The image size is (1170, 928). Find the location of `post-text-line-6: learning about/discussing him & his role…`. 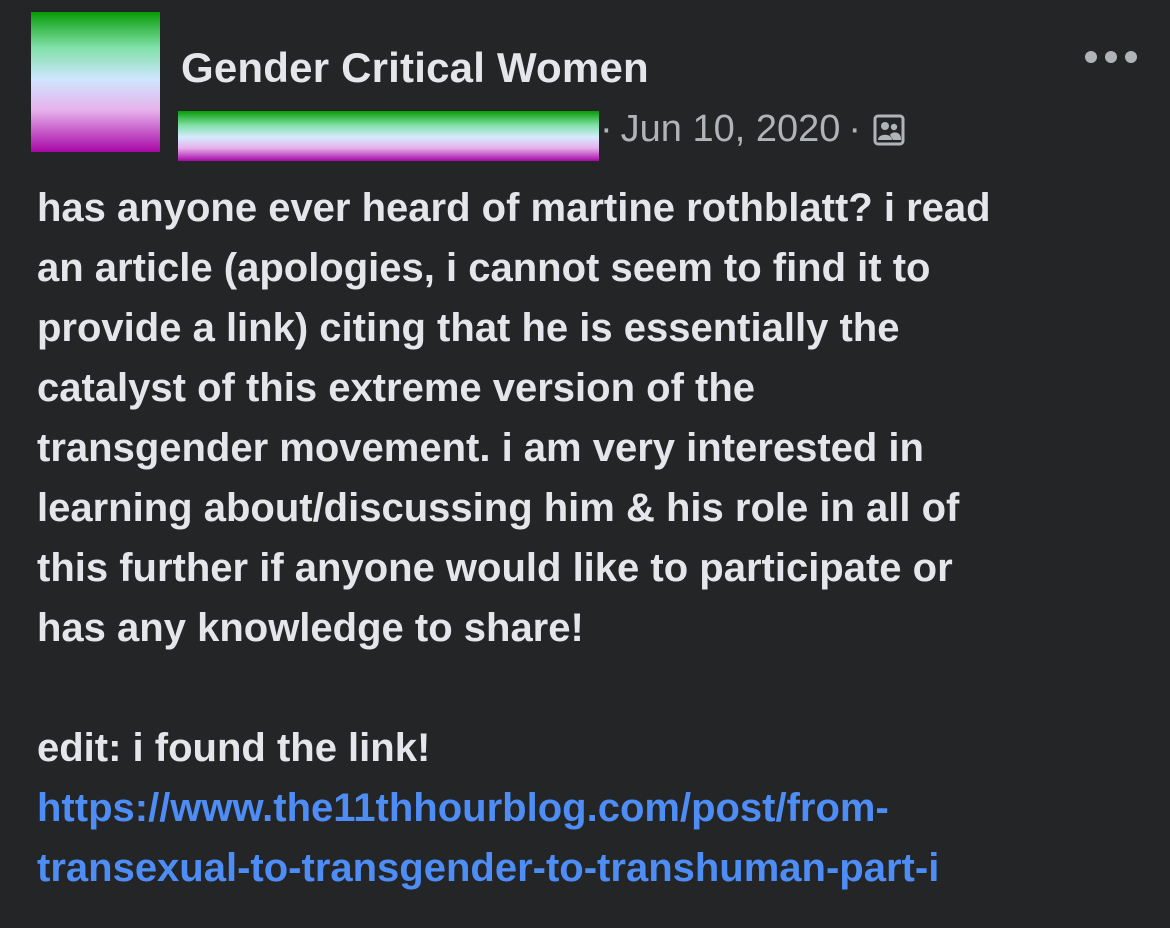

post-text-line-6: learning about/discussing him & his role… is located at coordinates (498, 508).